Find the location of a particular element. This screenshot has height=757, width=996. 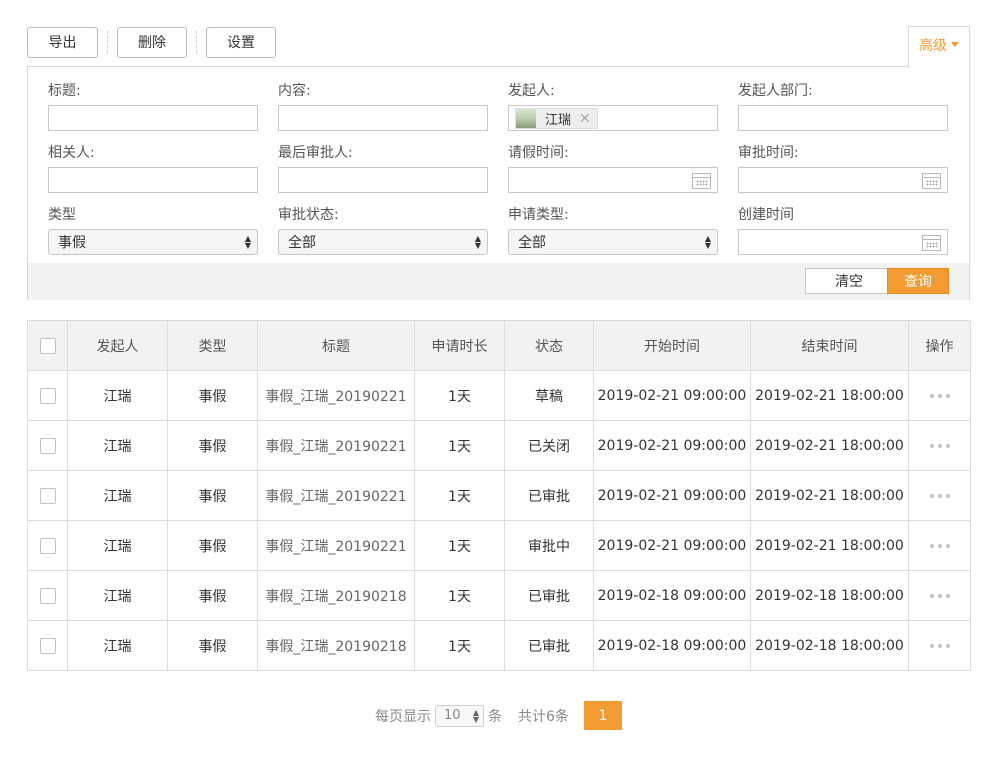

leave-time-label: 请假时间: is located at coordinates (538, 153).